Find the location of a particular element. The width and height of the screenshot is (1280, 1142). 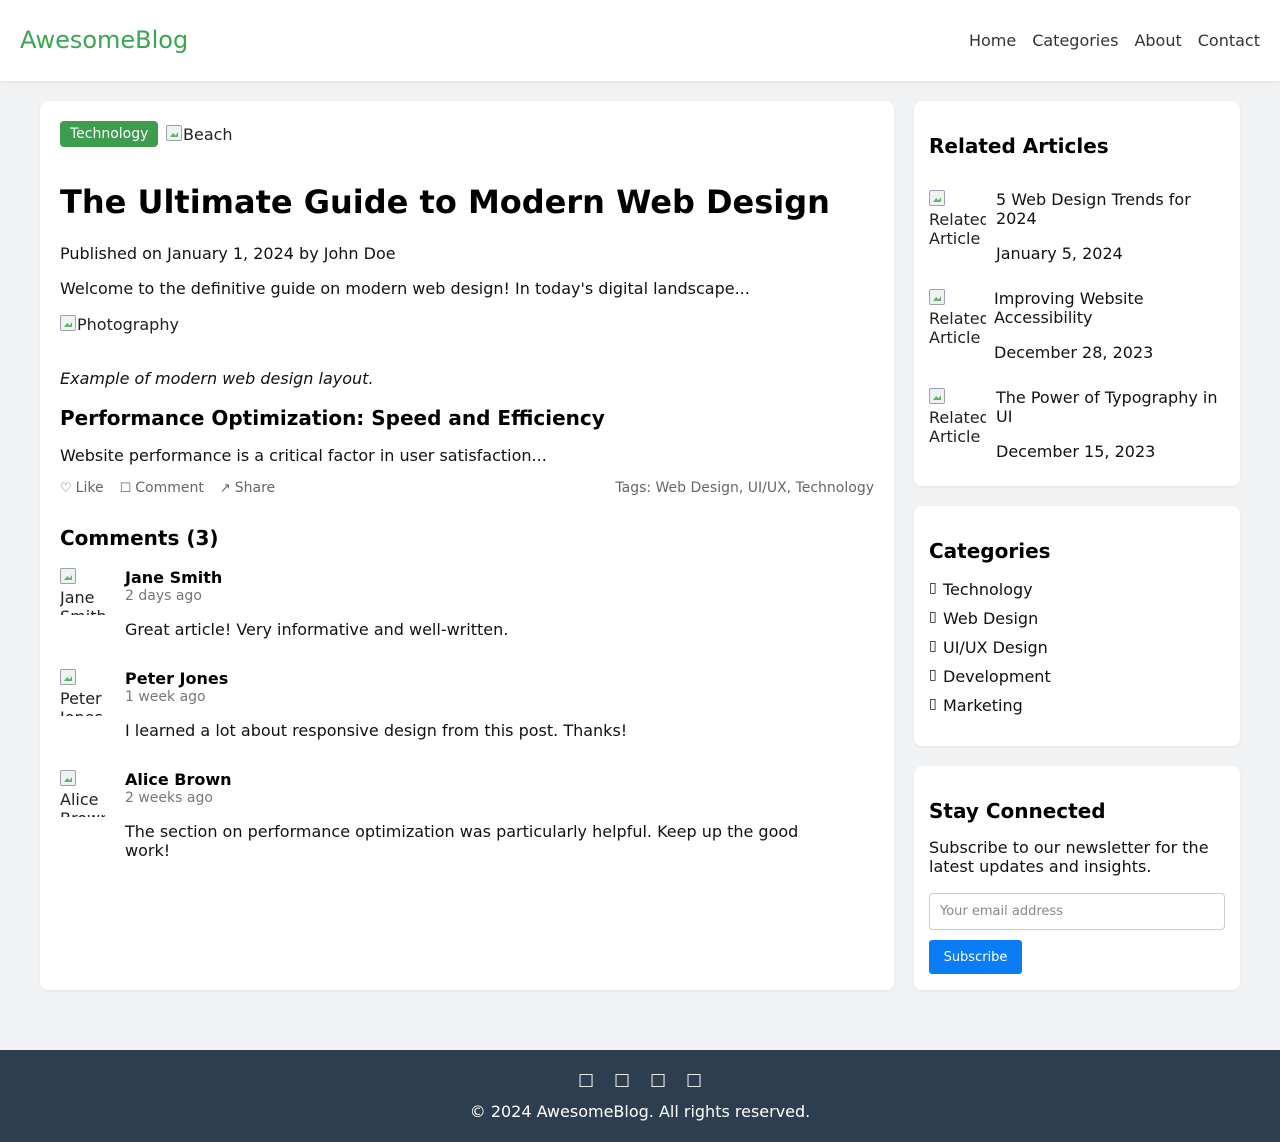

nav-link-home: Home is located at coordinates (992, 40).